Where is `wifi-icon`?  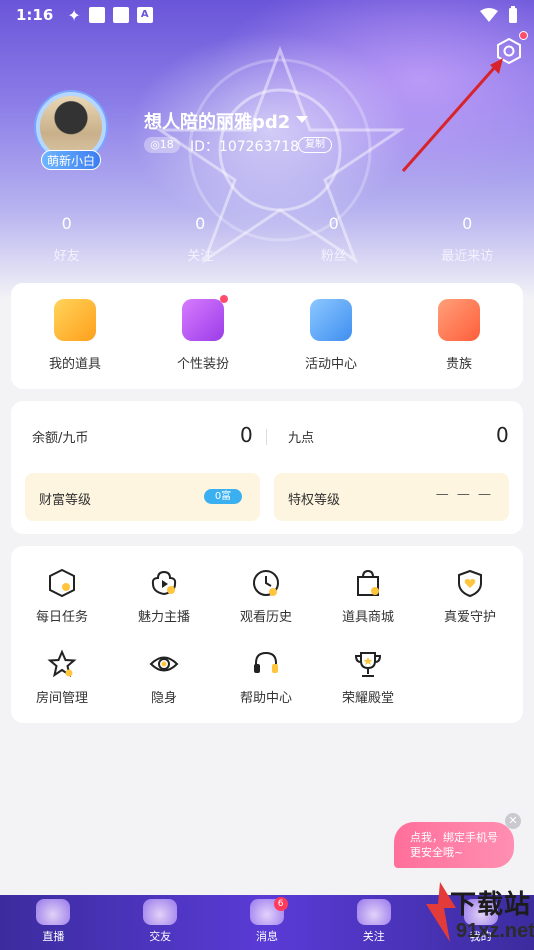 wifi-icon is located at coordinates (489, 15).